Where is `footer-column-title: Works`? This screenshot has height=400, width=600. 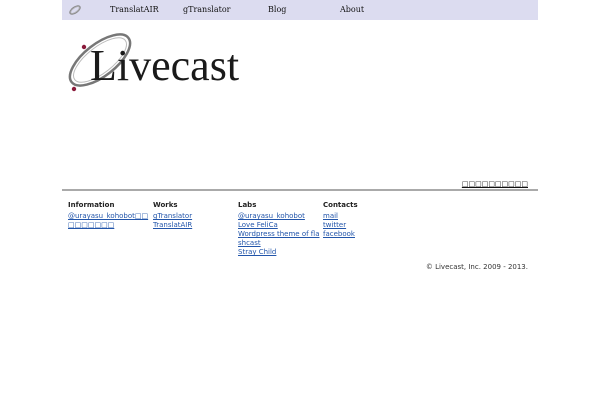 footer-column-title: Works is located at coordinates (165, 205).